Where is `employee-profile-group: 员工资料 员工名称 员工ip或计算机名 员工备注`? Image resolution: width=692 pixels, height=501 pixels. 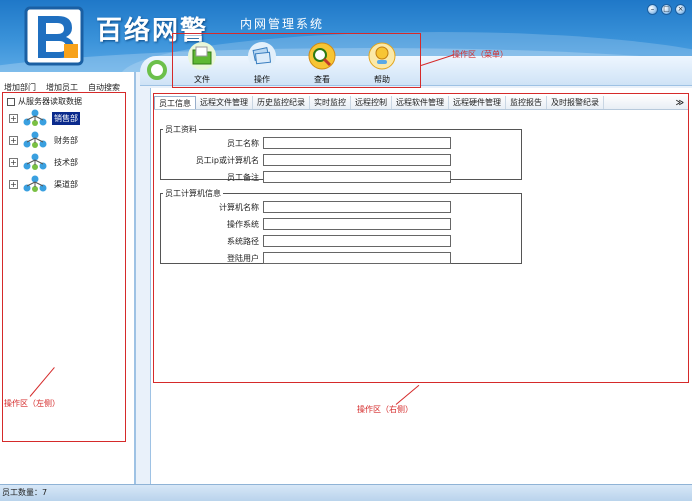
employee-profile-group: 员工资料 员工名称 员工ip或计算机名 员工备注 is located at coordinates (341, 153).